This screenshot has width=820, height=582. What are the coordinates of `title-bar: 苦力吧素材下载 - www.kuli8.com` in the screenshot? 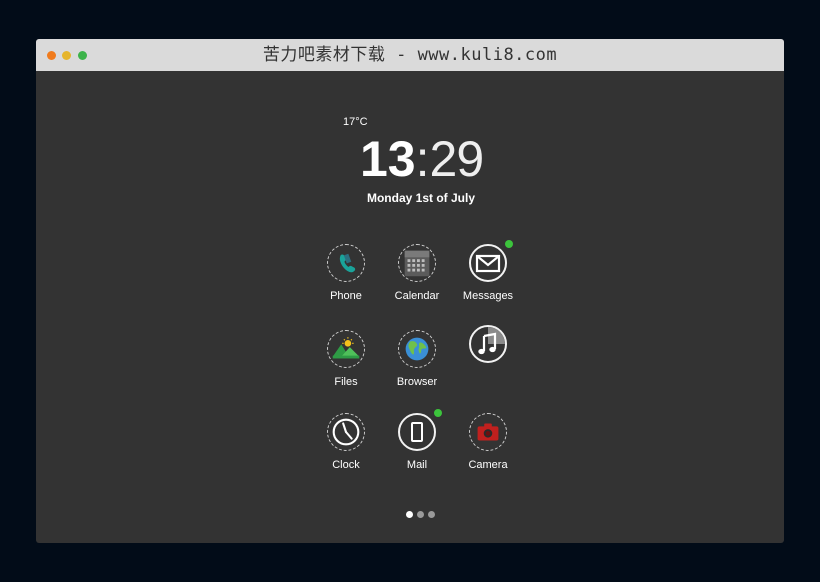 It's located at (410, 55).